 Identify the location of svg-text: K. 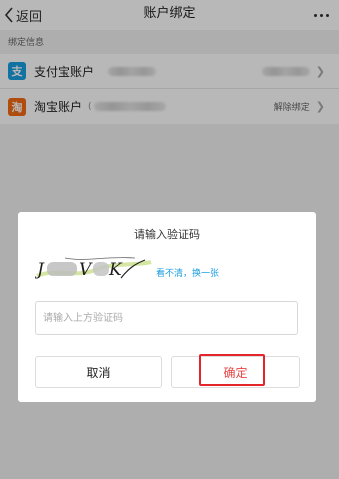
(115, 270).